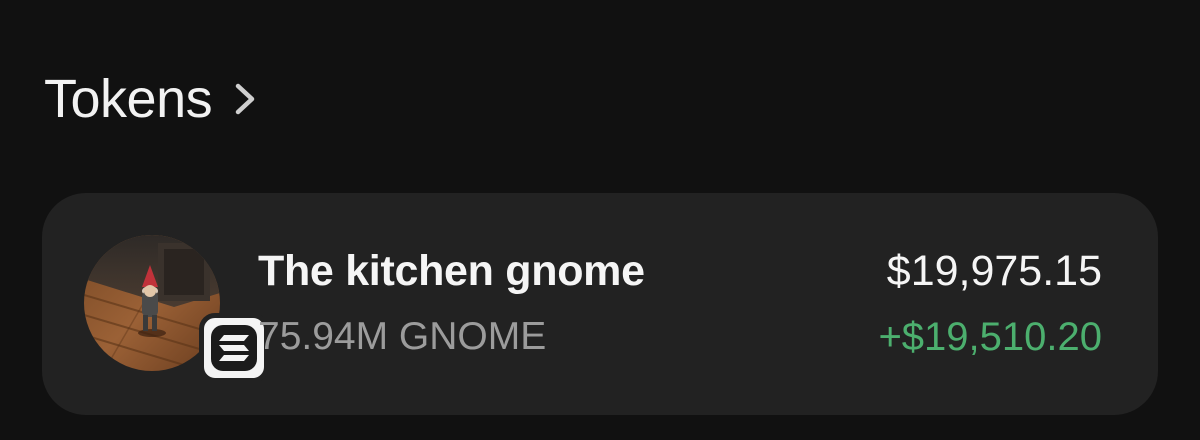 The height and width of the screenshot is (440, 1200). I want to click on token-name: The kitchen gnome, so click(451, 271).